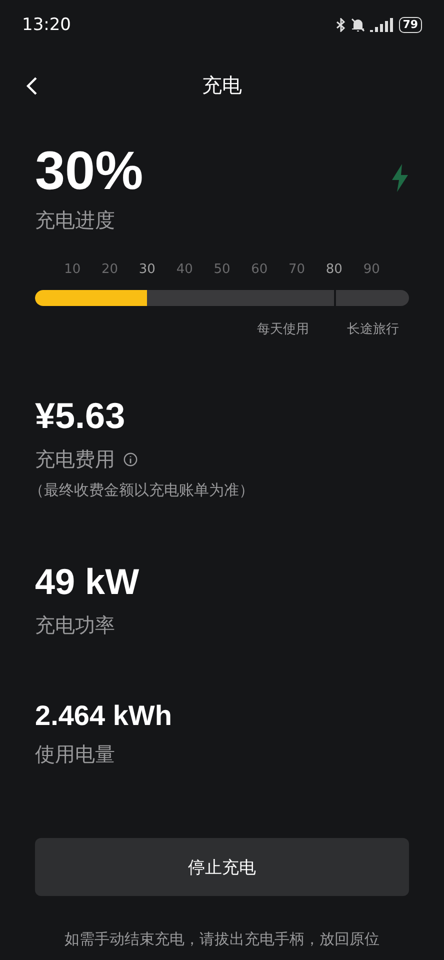 Image resolution: width=444 pixels, height=960 pixels. What do you see at coordinates (341, 25) in the screenshot?
I see `bluetooth-icon` at bounding box center [341, 25].